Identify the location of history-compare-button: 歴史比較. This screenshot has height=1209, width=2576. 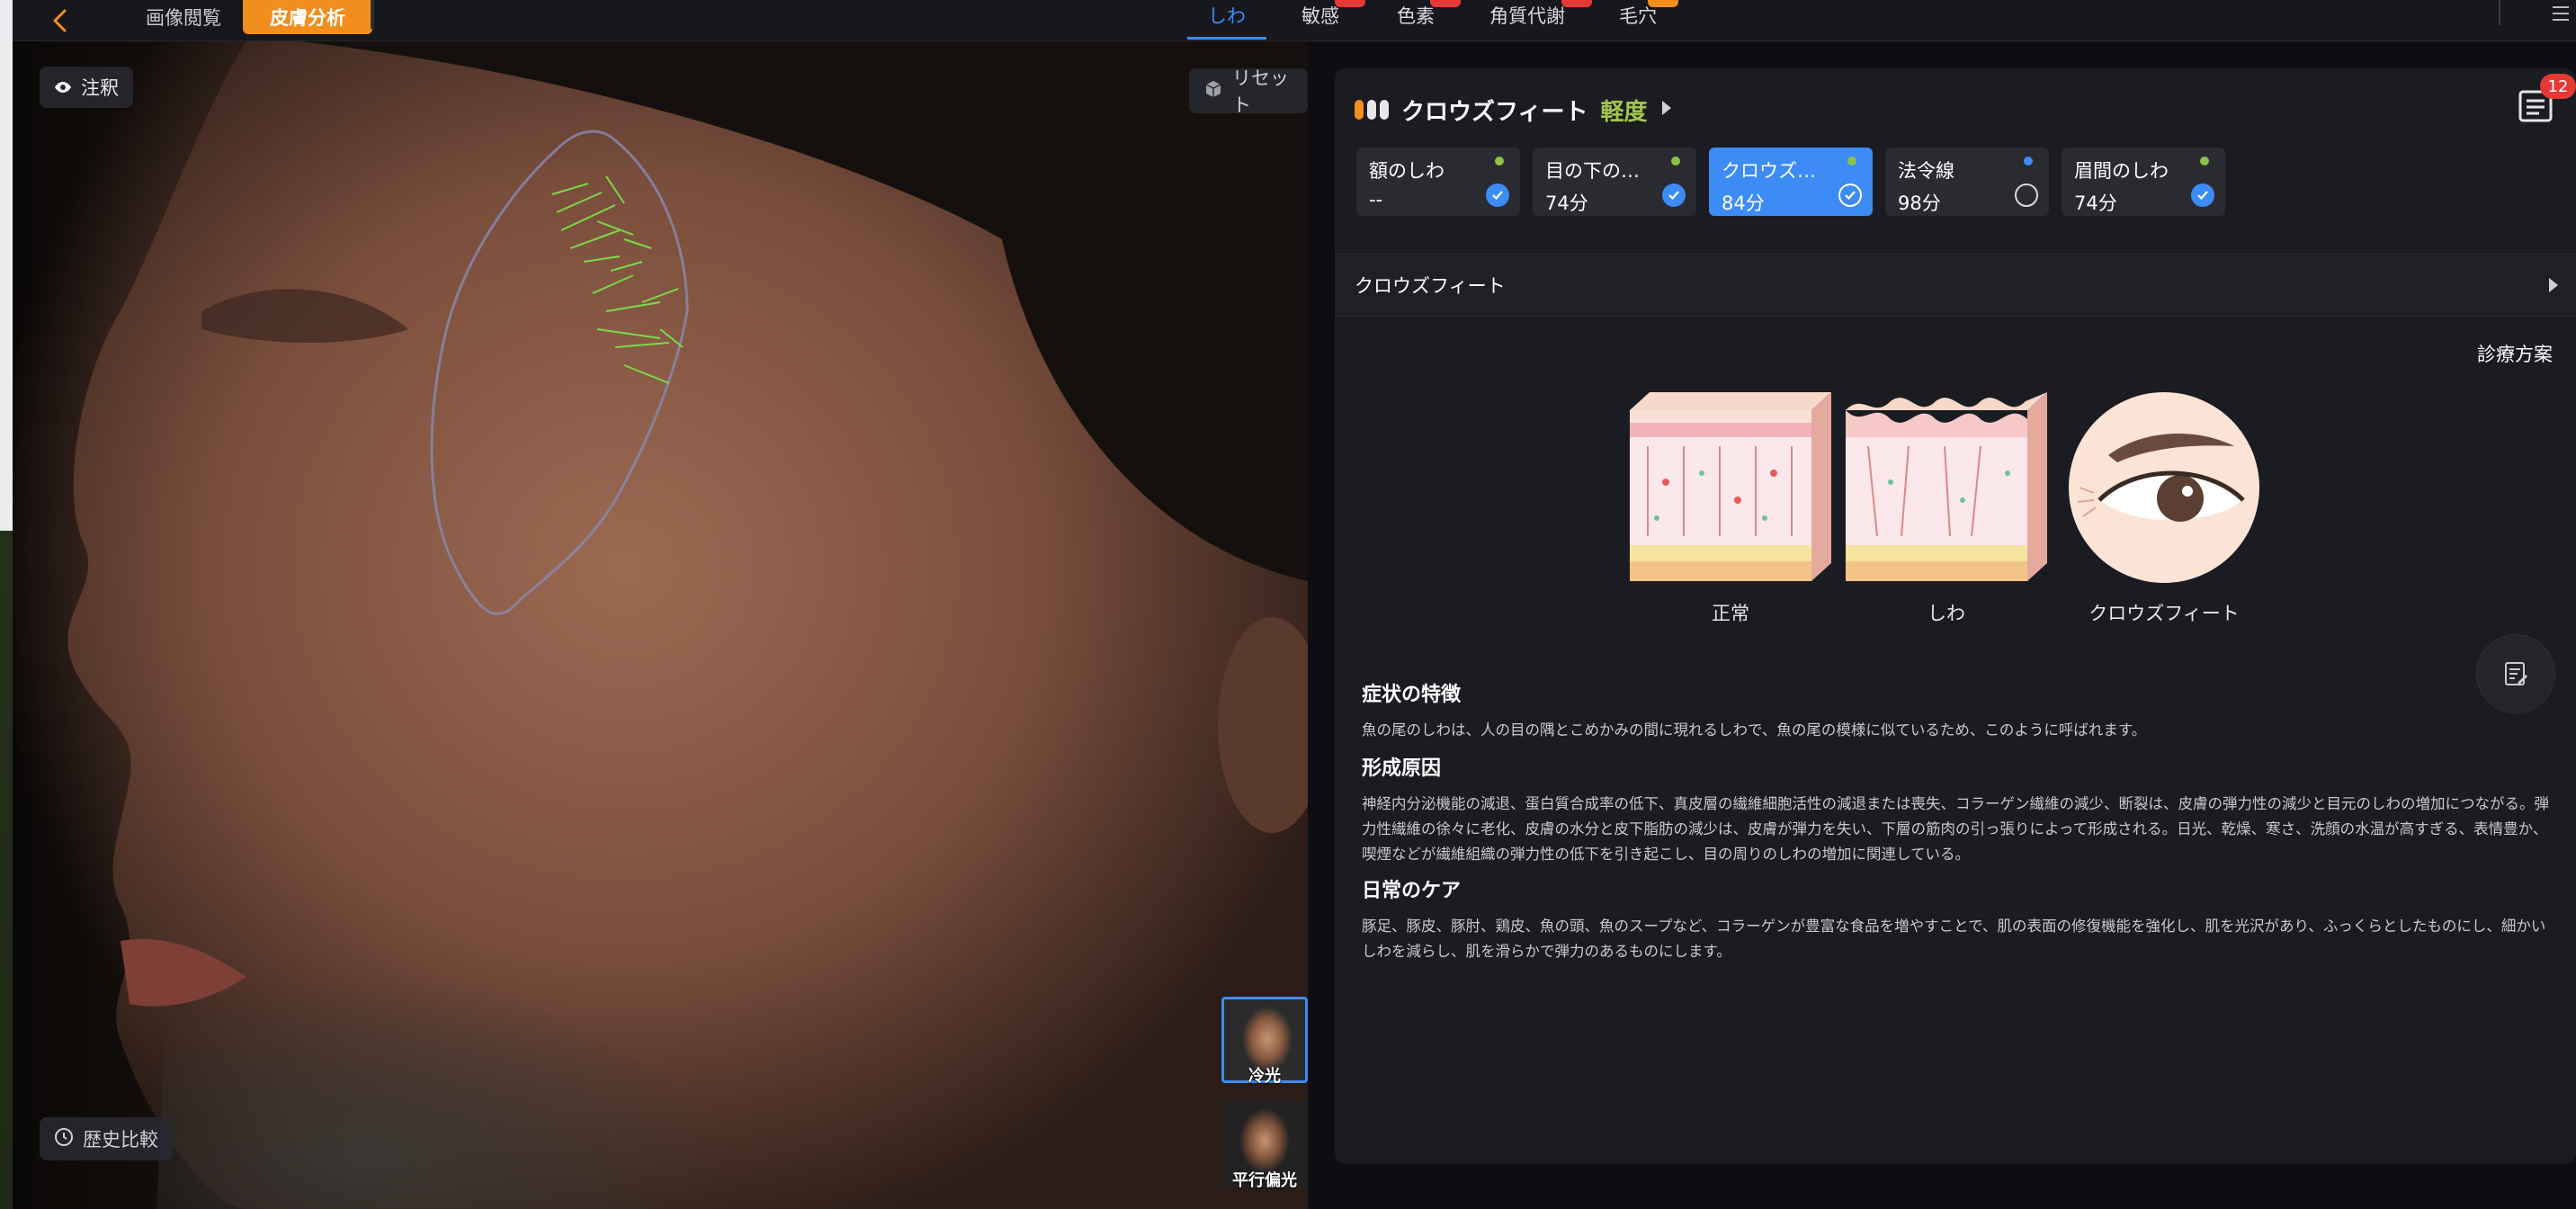
(106, 1138).